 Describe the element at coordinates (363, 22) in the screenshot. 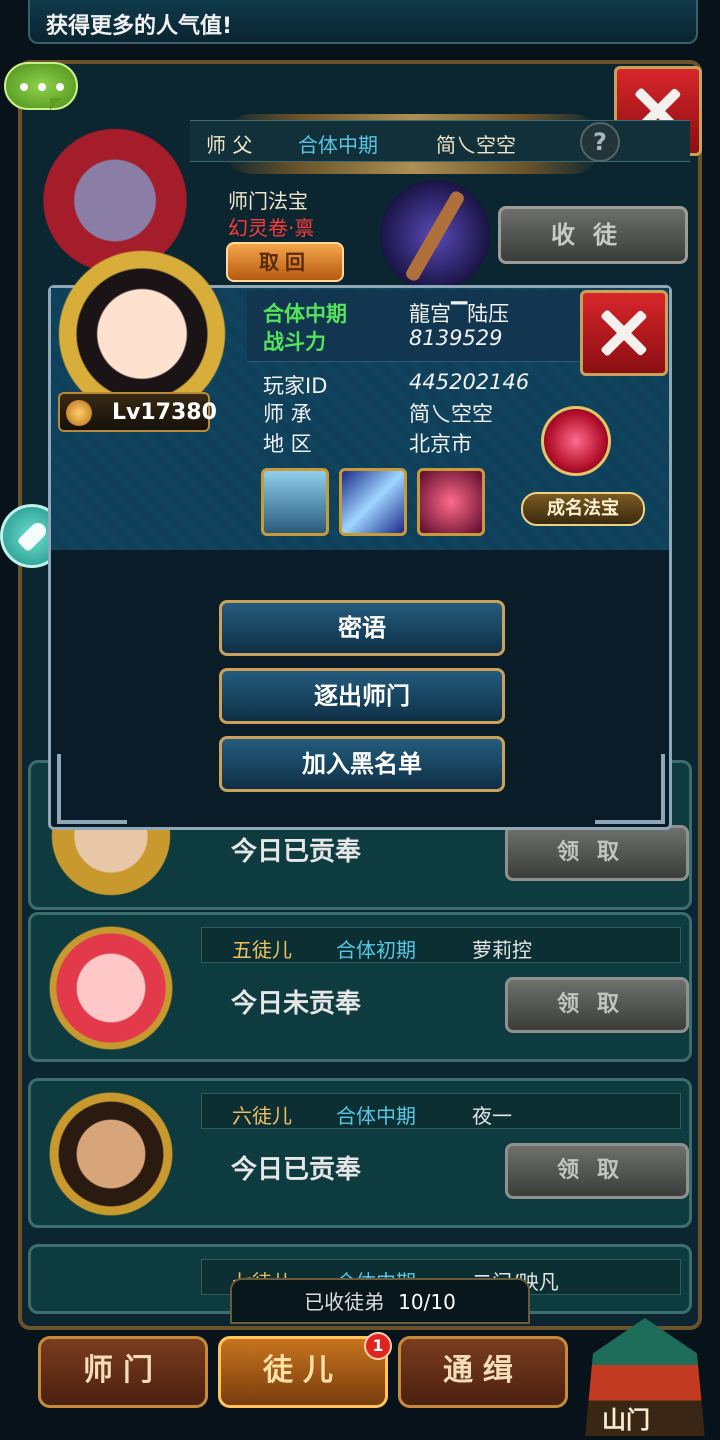

I see `top-banner: 获得更多的人气值!` at that location.